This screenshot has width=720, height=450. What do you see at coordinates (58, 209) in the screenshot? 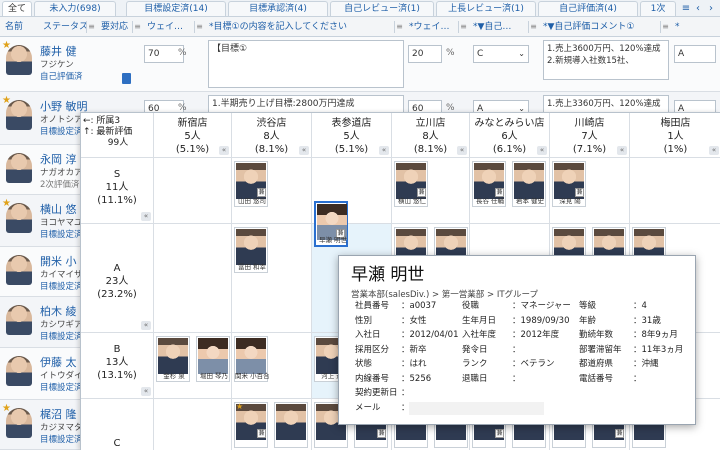
I see `employee-name: 横山 悠` at bounding box center [58, 209].